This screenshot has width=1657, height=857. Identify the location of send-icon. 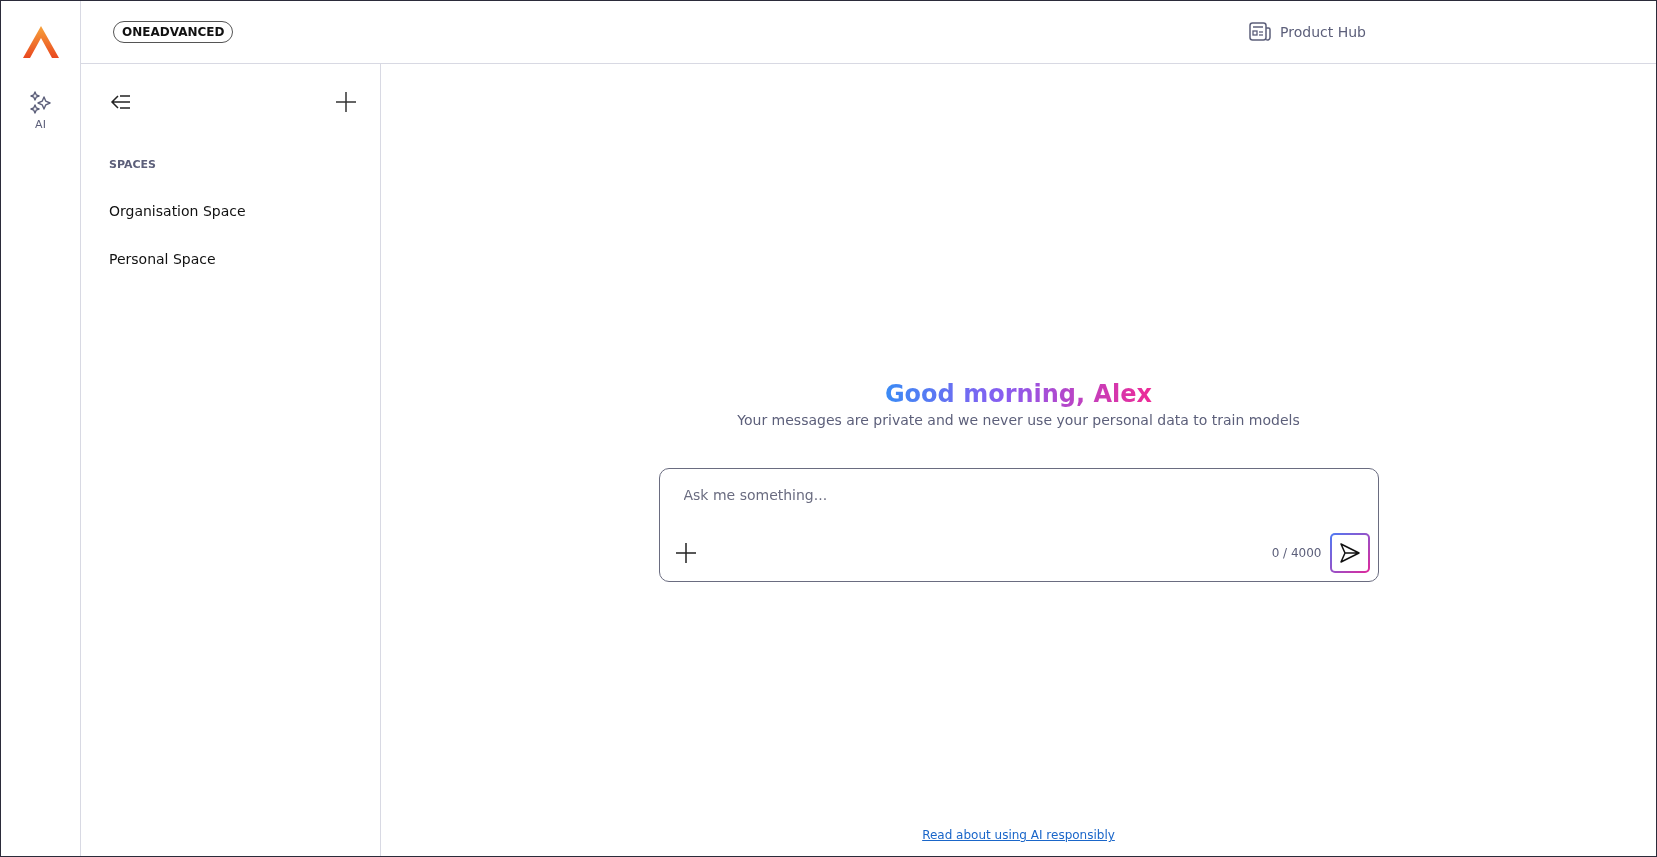
(1349, 553).